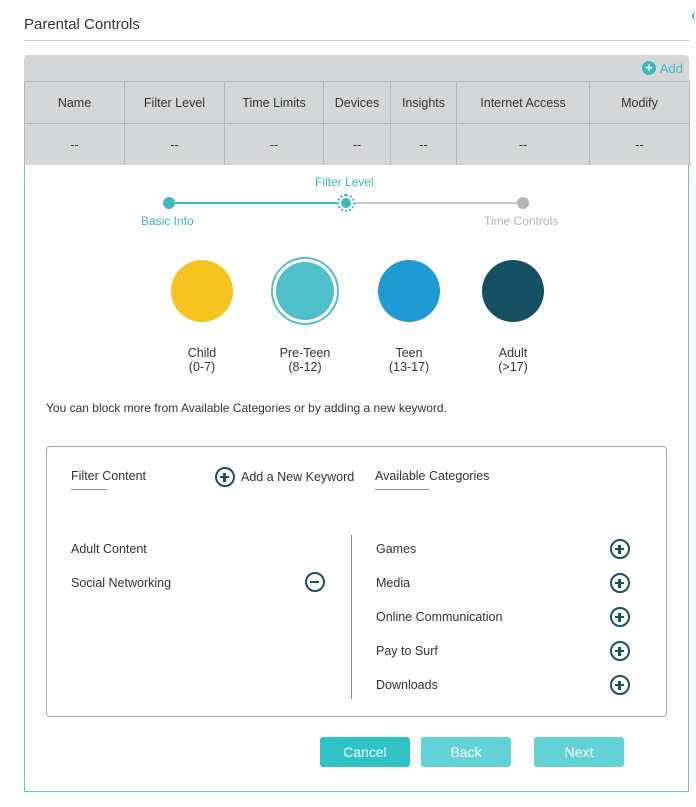 The image size is (696, 807). I want to click on filter-content-heading: Filter Content, so click(108, 479).